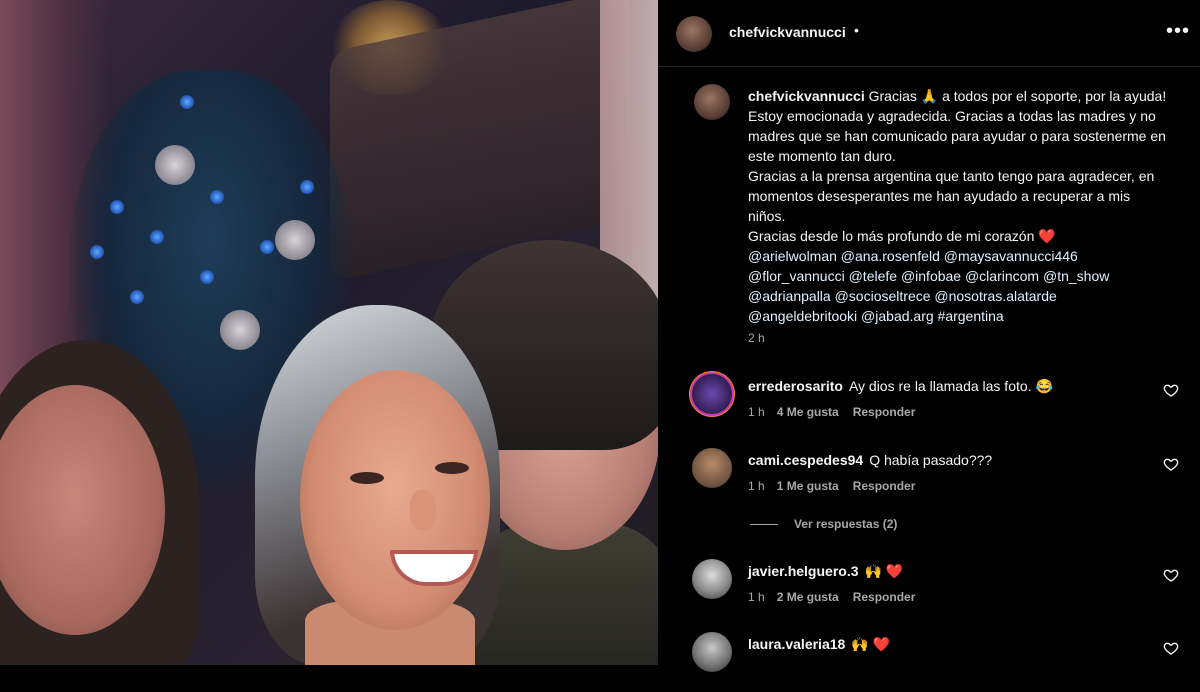 This screenshot has width=1200, height=692. What do you see at coordinates (764, 525) in the screenshot?
I see `replies-divider-line` at bounding box center [764, 525].